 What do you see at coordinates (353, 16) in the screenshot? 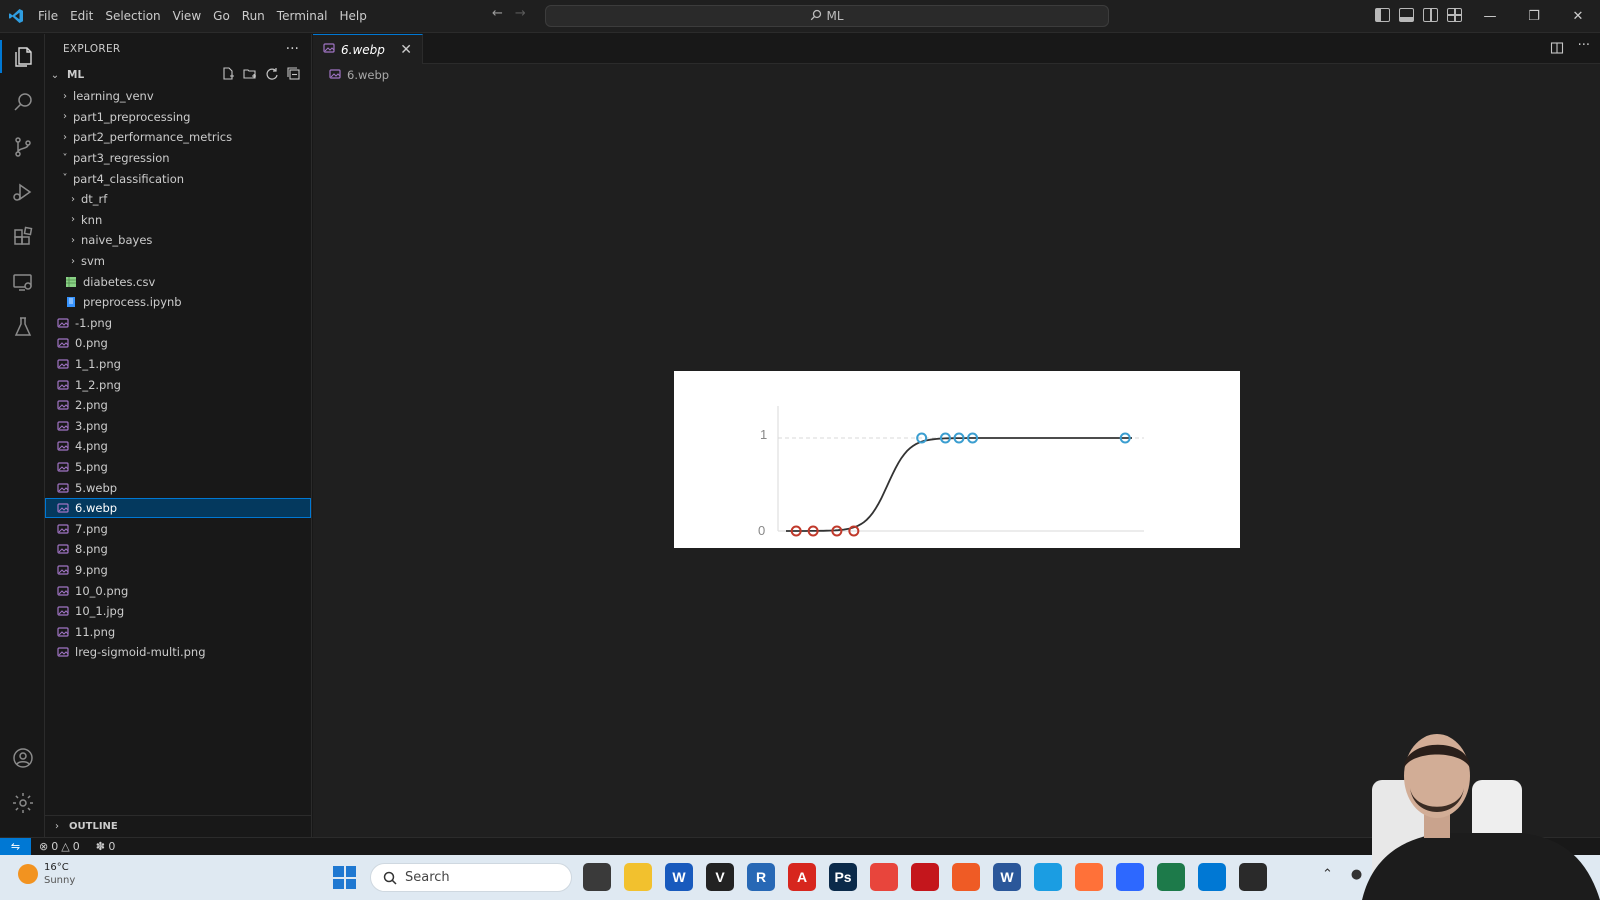
I see `menu-help: Help` at bounding box center [353, 16].